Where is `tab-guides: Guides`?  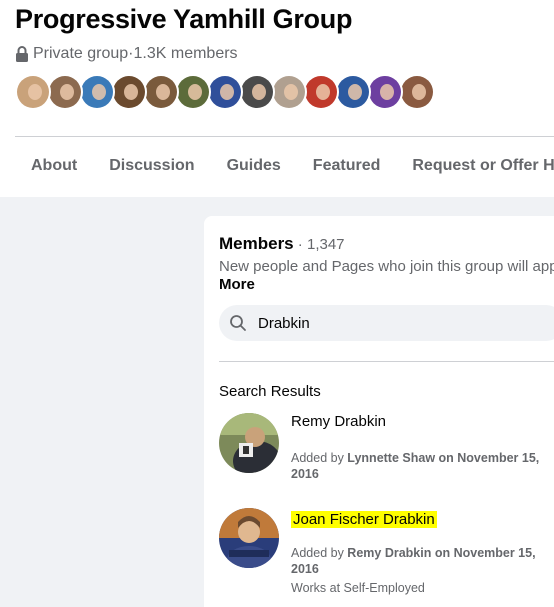
tab-guides: Guides is located at coordinates (254, 166).